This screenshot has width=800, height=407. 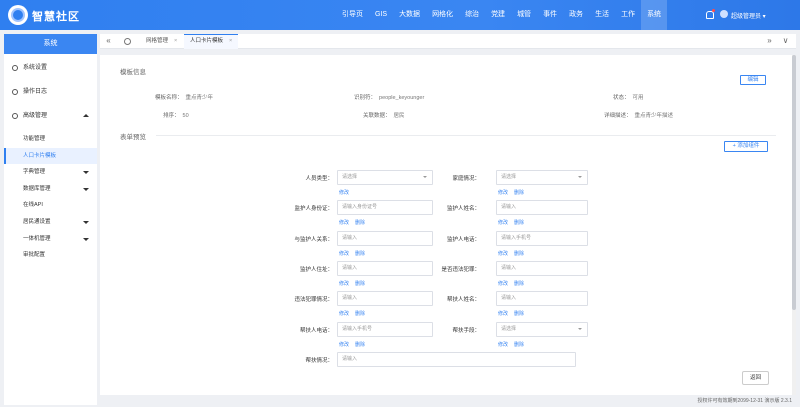 I want to click on tab-label: 人口卡片模板, so click(x=207, y=41).